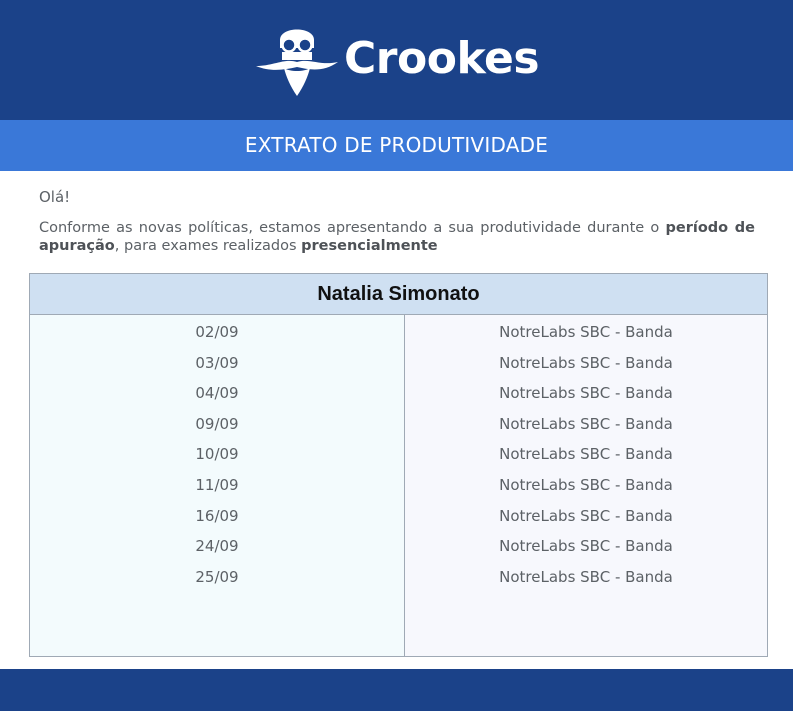 The image size is (793, 719). What do you see at coordinates (396, 145) in the screenshot?
I see `page-title-banner: EXTRATO DE PRODUTIVIDADE` at bounding box center [396, 145].